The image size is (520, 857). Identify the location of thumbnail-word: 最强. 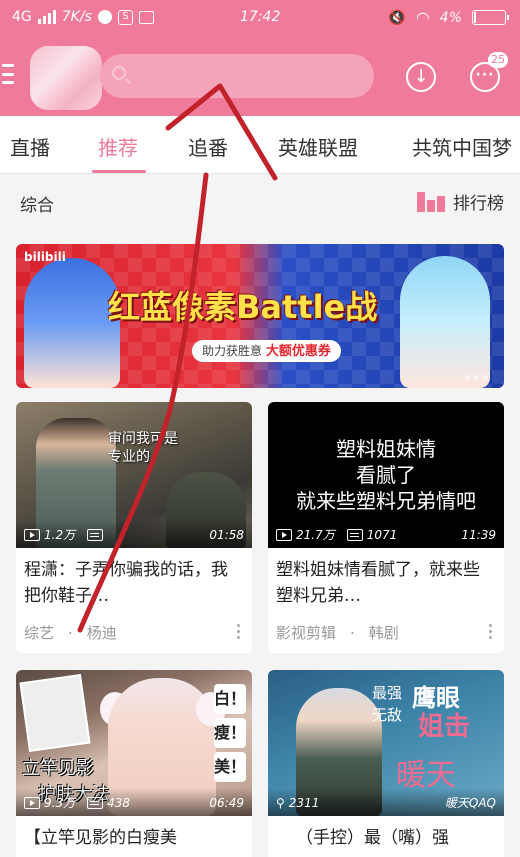
(387, 693).